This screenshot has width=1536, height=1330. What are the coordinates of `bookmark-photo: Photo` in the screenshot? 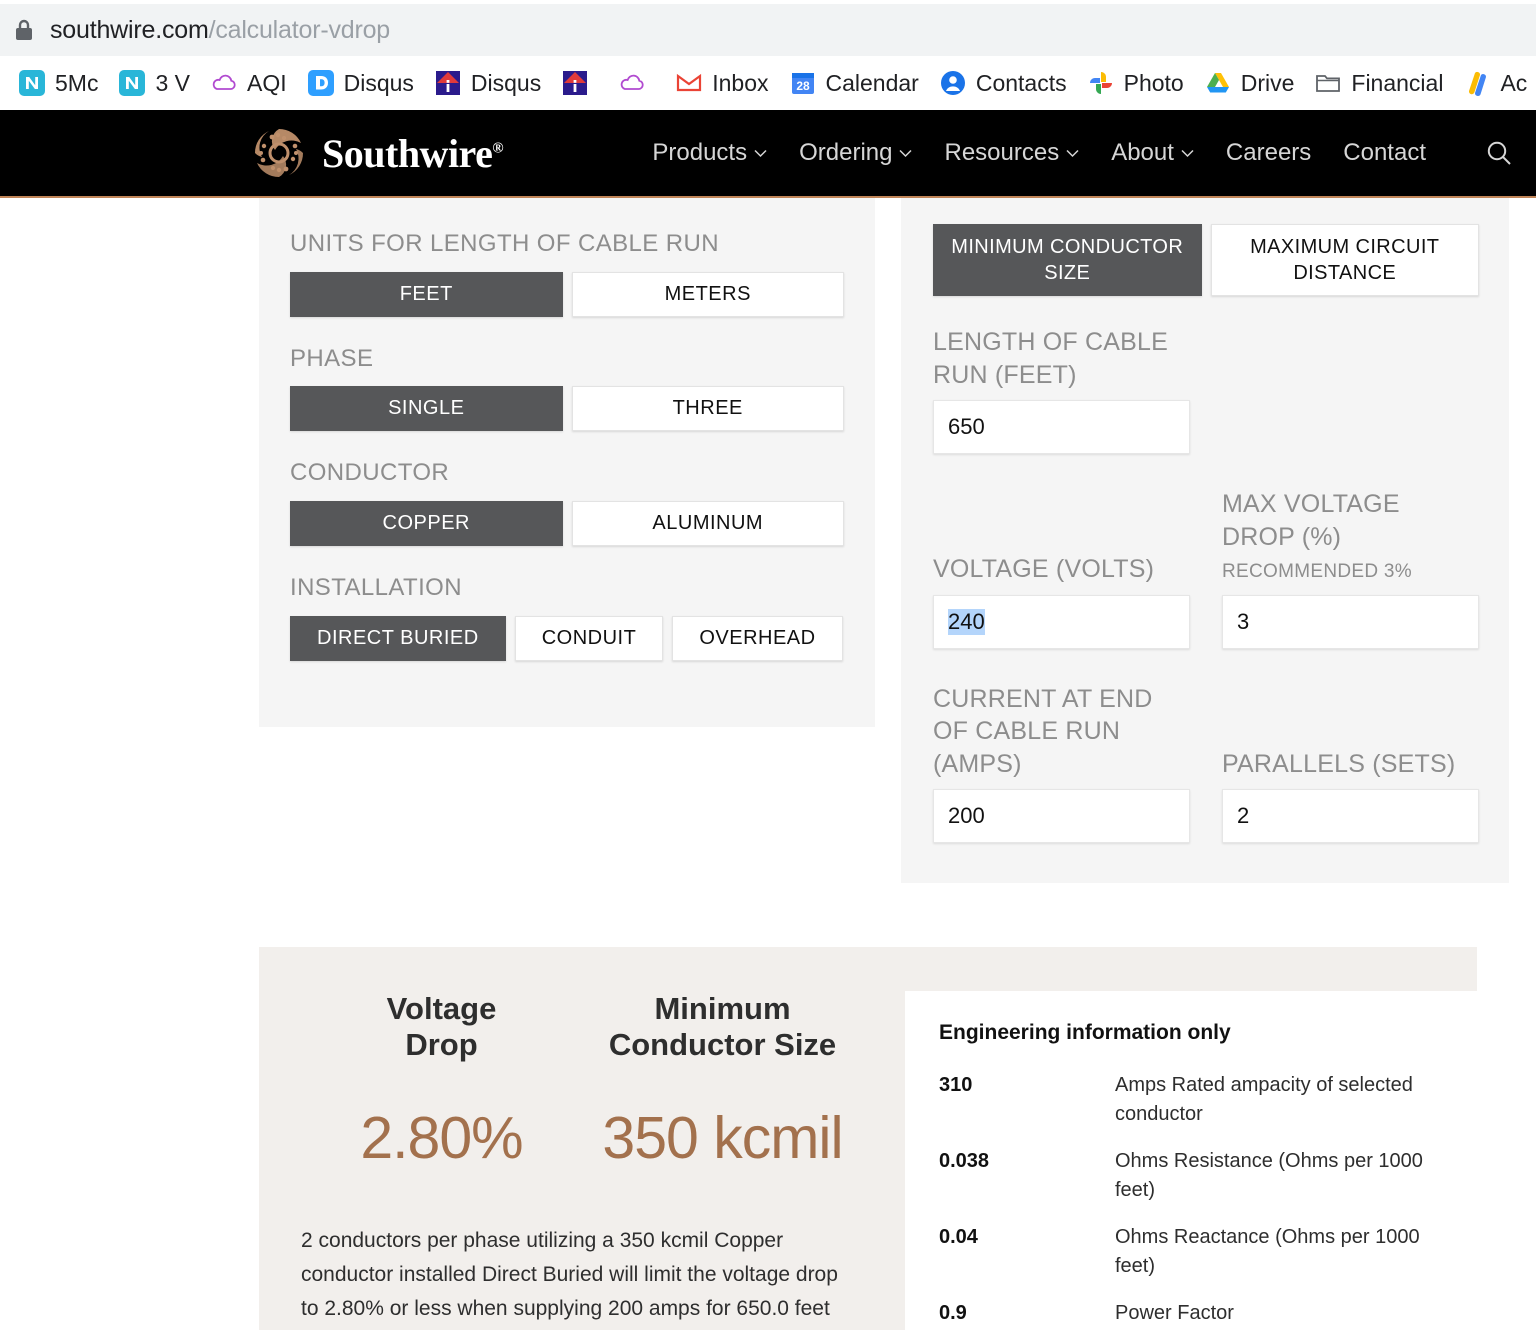 It's located at (1135, 83).